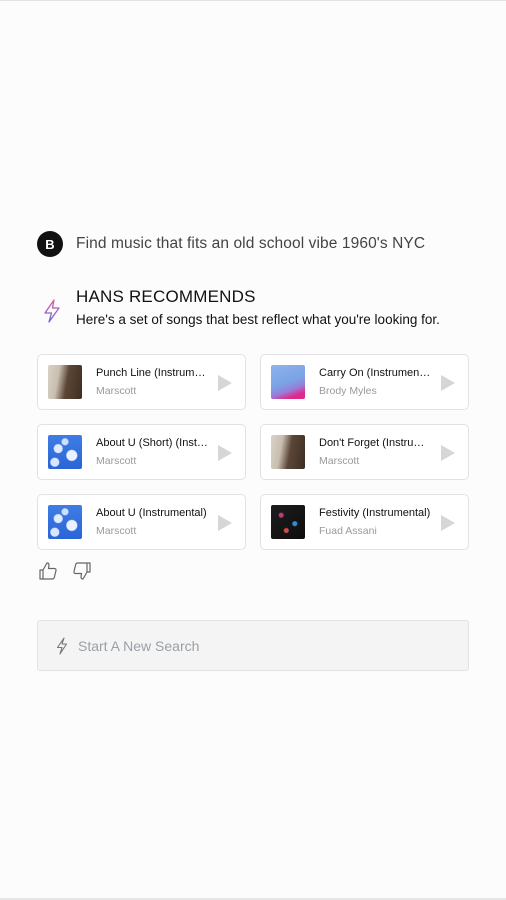  What do you see at coordinates (141, 522) in the screenshot?
I see `song-card: About U (Instrumental) Marscott` at bounding box center [141, 522].